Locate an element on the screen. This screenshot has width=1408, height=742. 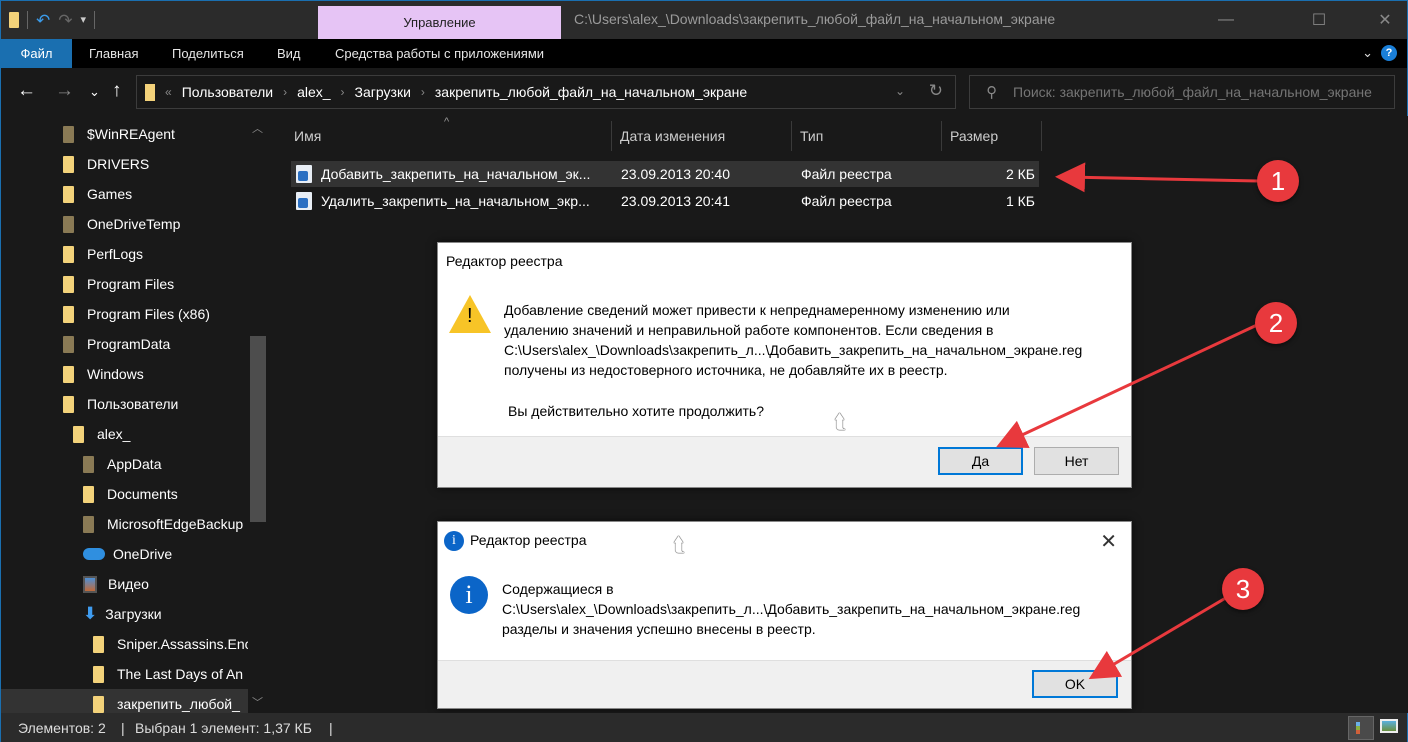
chevron-down-icon: ⌄ is located at coordinates (1367, 53).